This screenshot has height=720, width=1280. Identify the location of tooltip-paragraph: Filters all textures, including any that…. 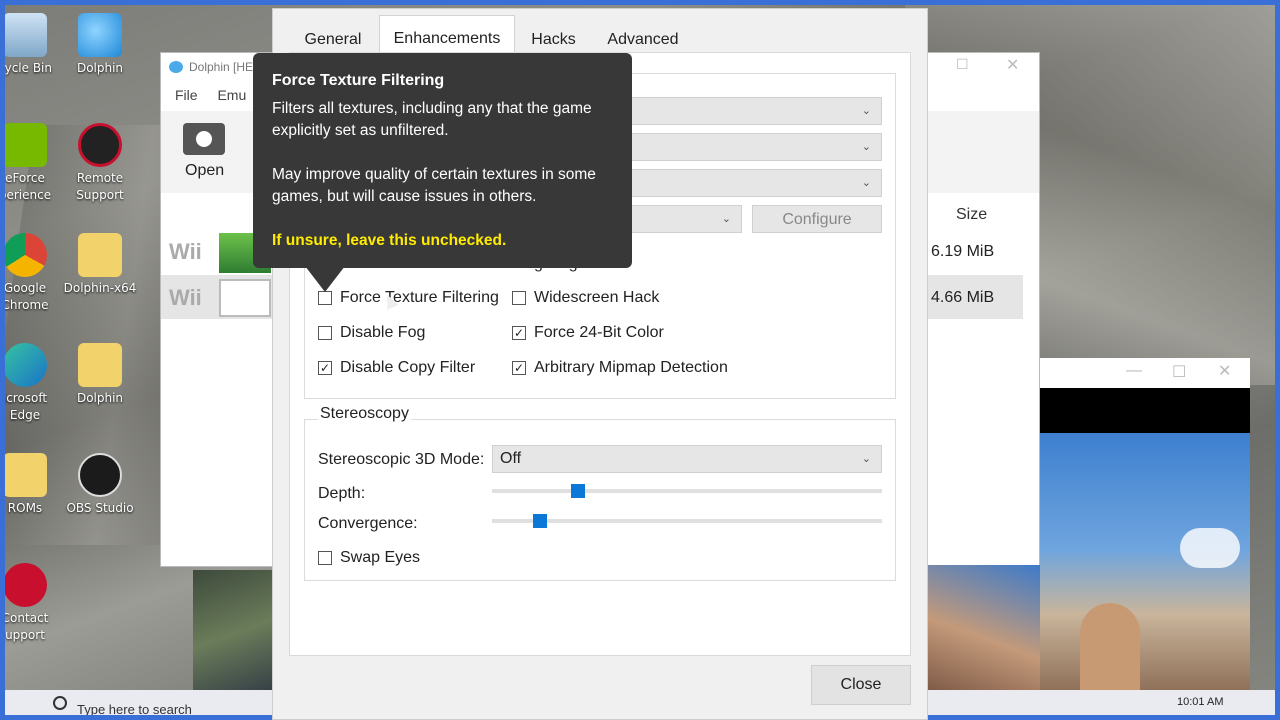
(432, 119).